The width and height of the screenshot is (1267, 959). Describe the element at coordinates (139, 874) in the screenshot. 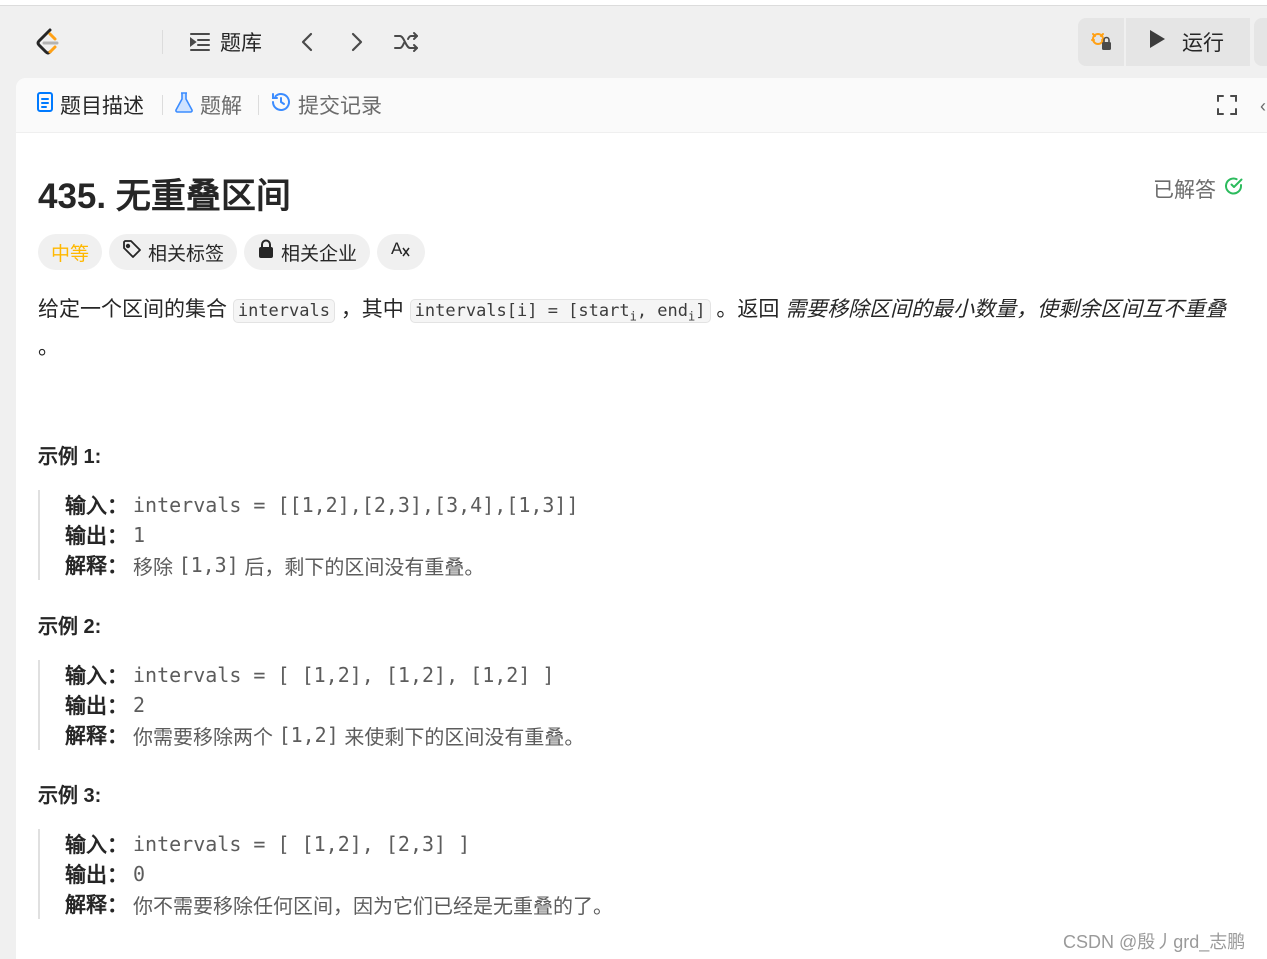

I see `output-value: 0` at that location.